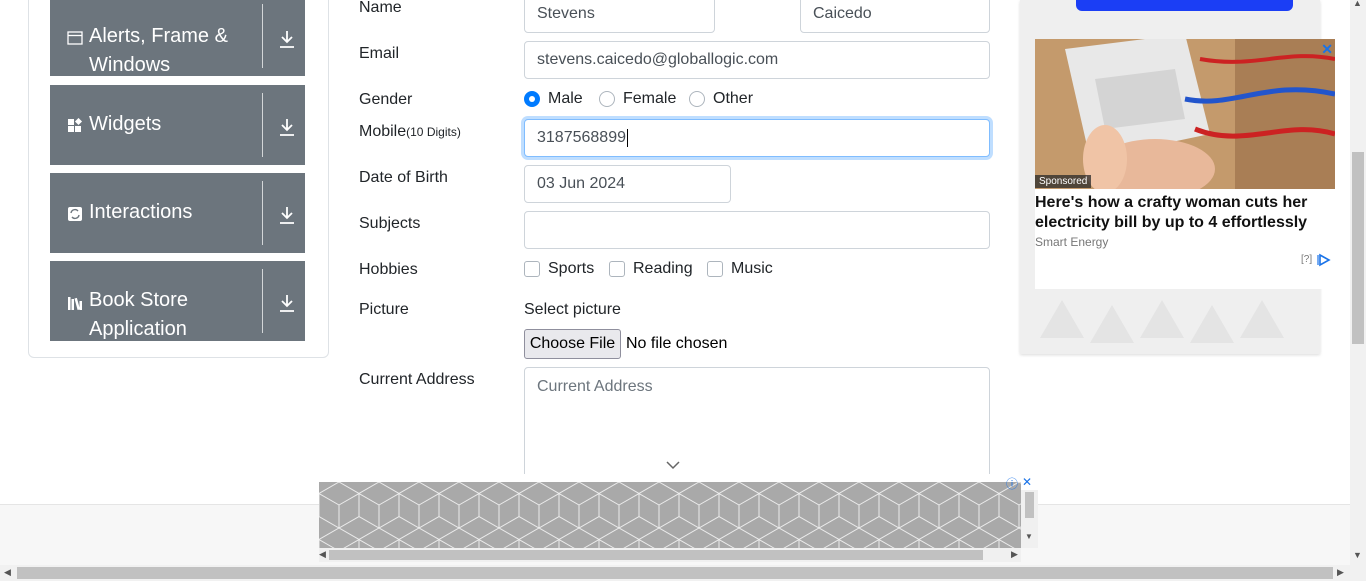  I want to click on ad-cta-button, so click(1184, 5).